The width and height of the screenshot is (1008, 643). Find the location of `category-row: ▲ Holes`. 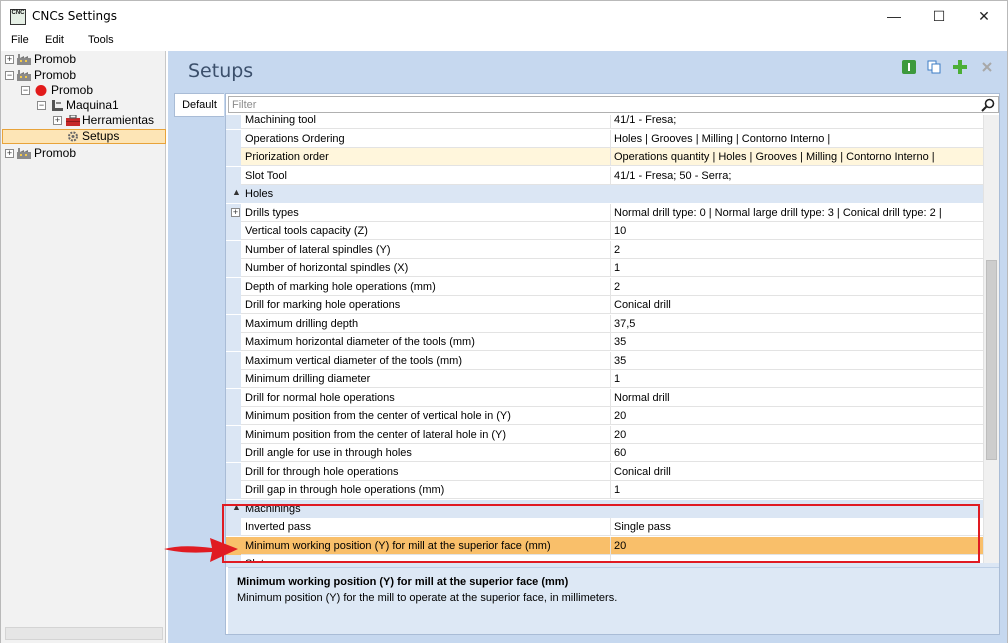

category-row: ▲ Holes is located at coordinates (604, 194).